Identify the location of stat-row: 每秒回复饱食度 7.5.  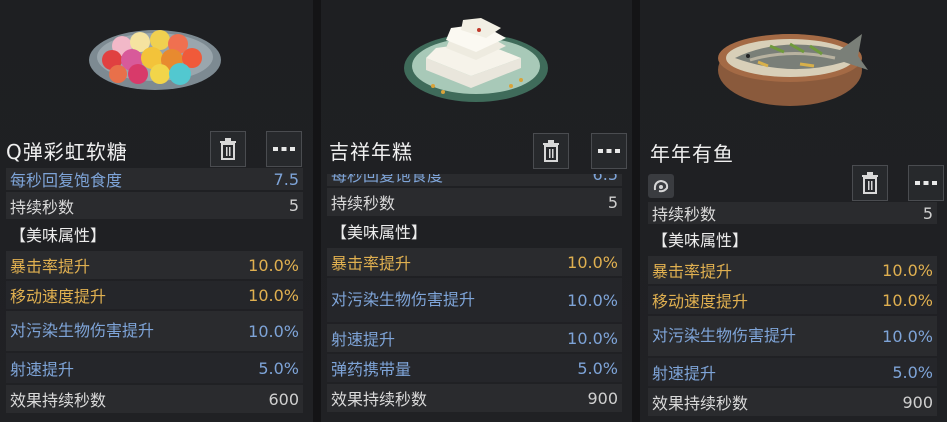
(154, 179).